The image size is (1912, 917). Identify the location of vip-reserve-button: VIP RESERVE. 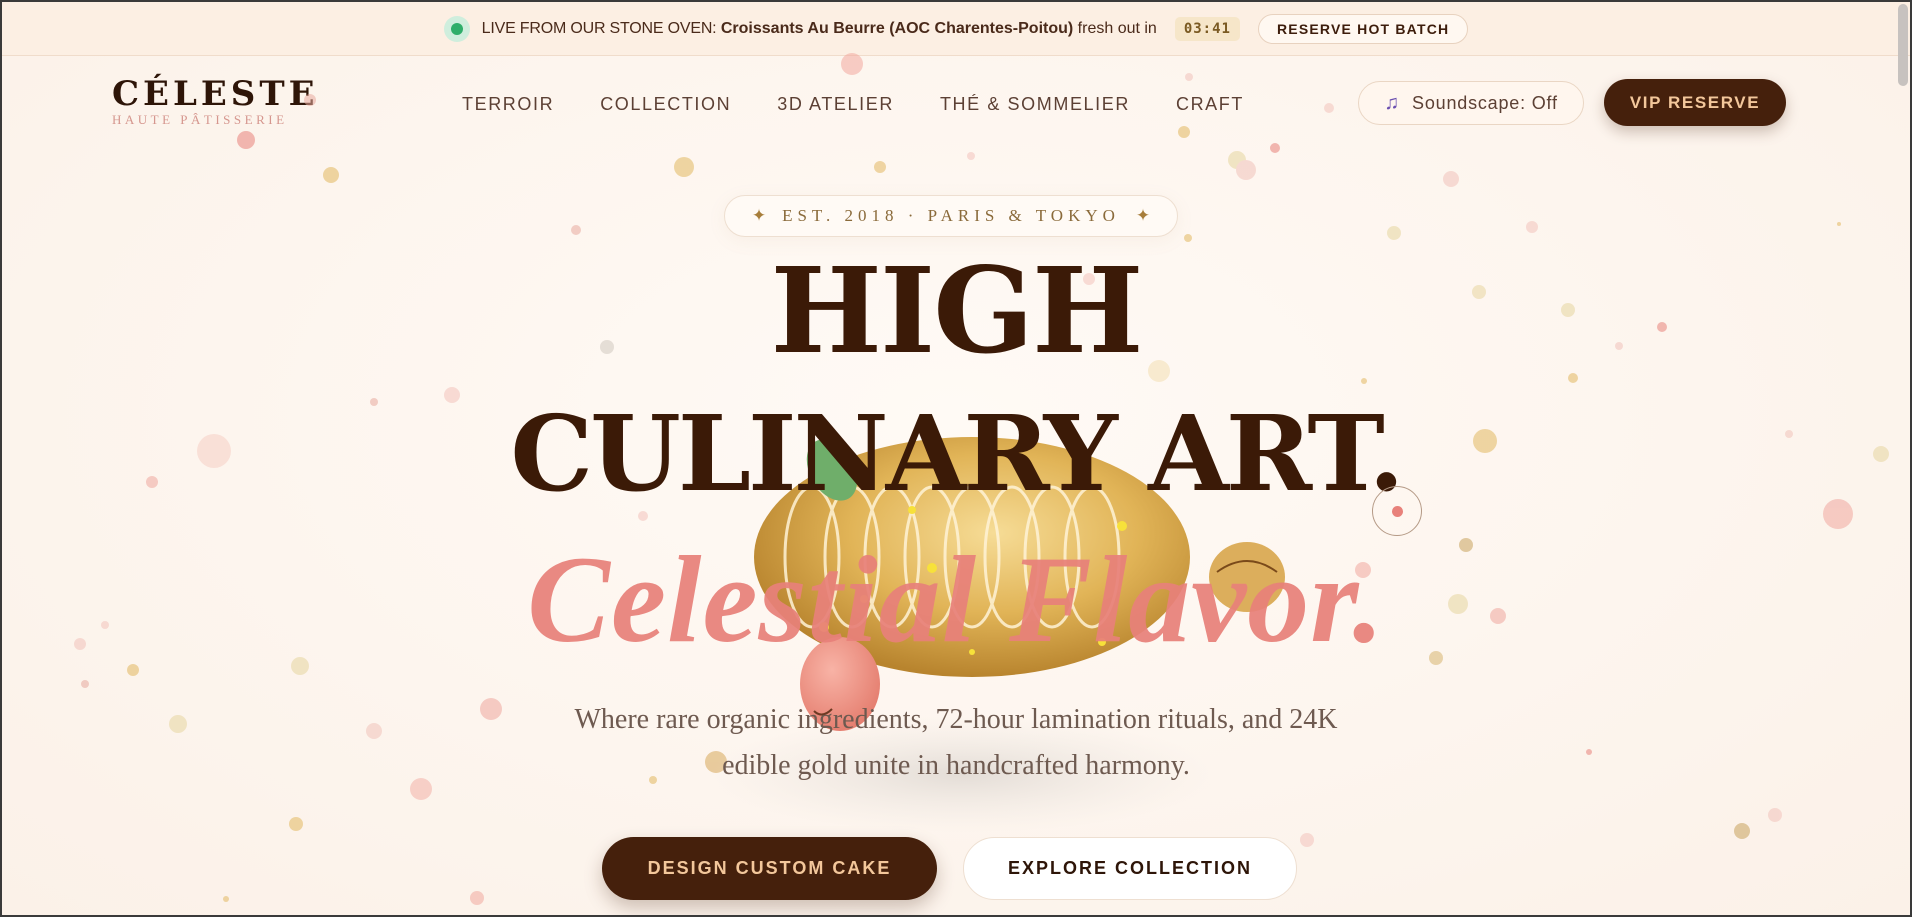
(1695, 102).